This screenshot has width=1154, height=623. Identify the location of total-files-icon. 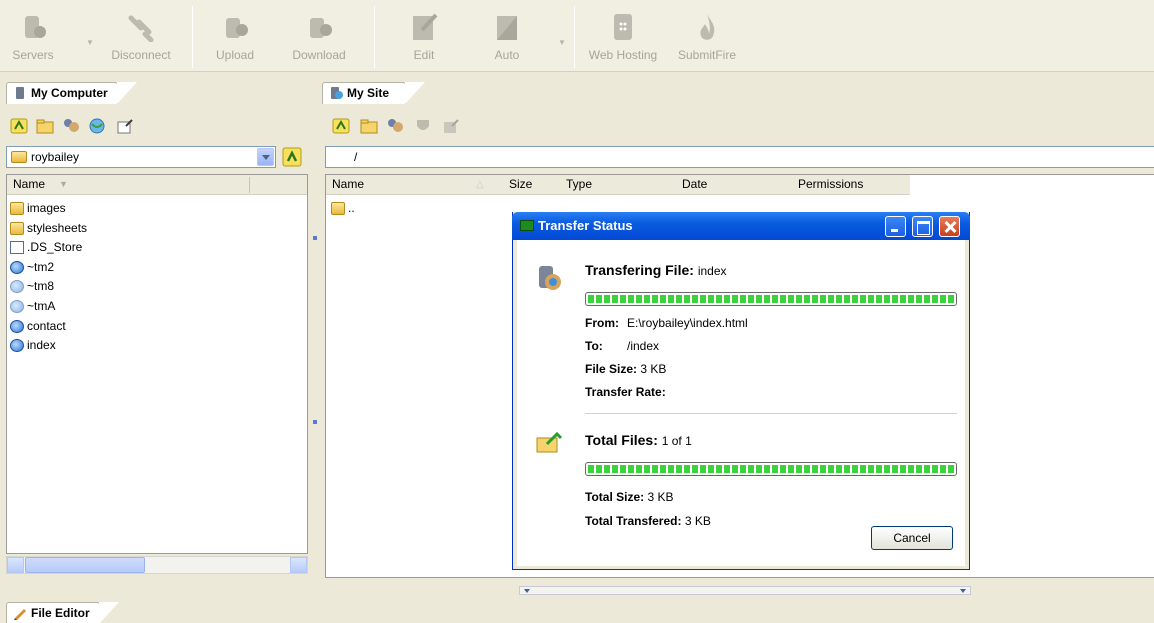
(549, 442).